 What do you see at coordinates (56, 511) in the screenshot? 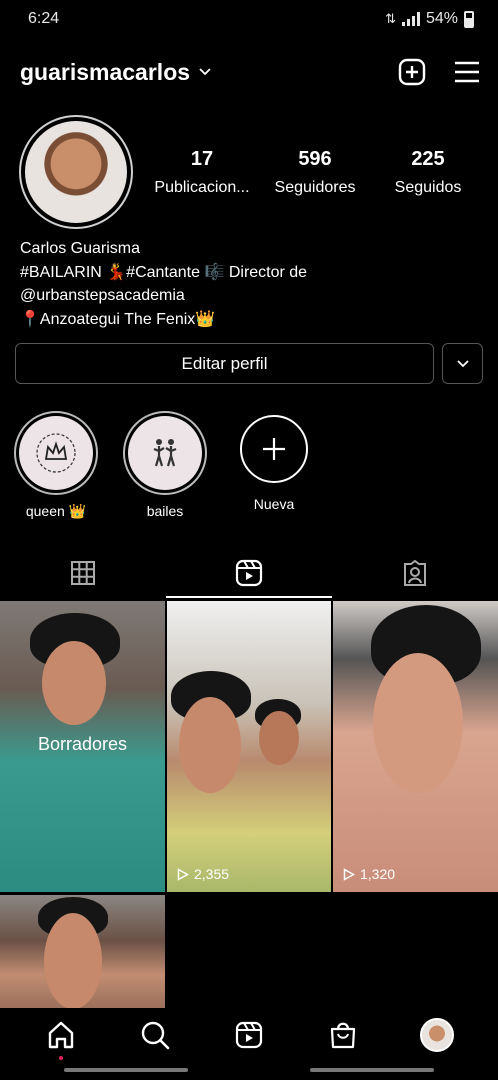
I see `highlight-label: queen 👑` at bounding box center [56, 511].